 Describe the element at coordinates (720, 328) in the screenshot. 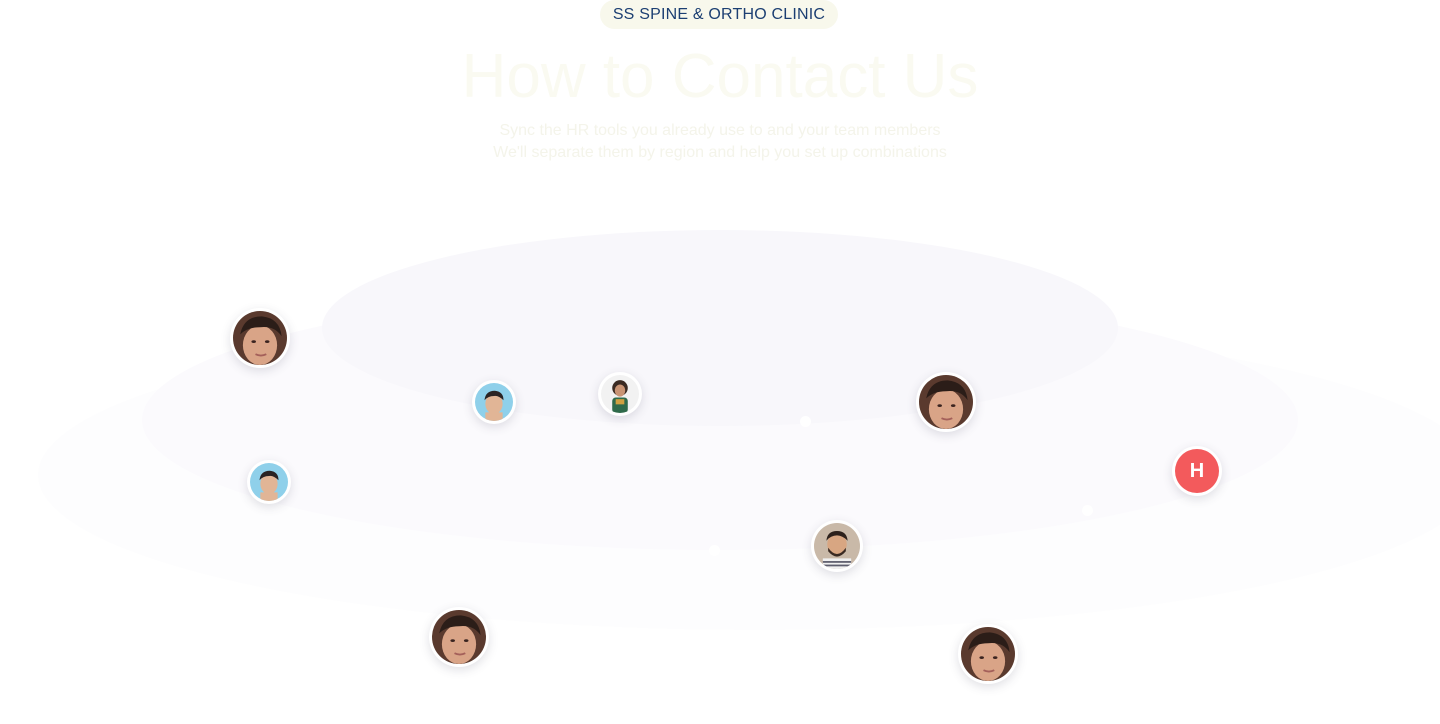

I see `orbit-ring-inner` at that location.